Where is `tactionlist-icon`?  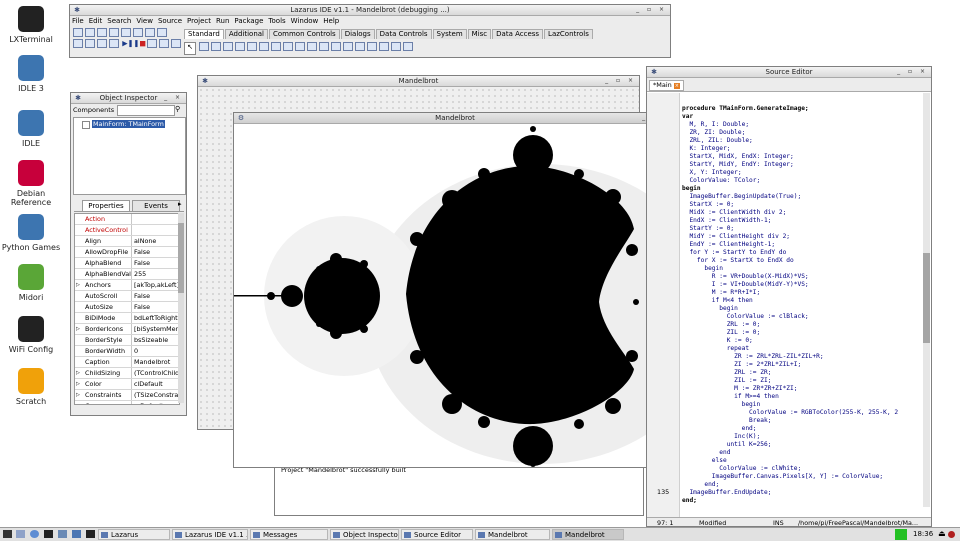 tactionlist-icon is located at coordinates (408, 46).